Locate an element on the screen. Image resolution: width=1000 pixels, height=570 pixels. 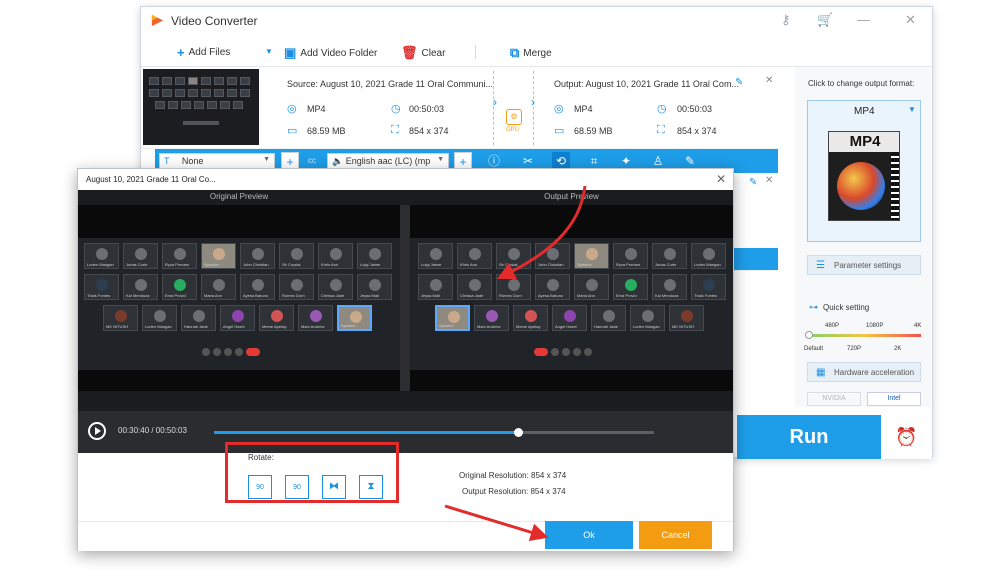
merge-label: Merge is located at coordinates (537, 53).